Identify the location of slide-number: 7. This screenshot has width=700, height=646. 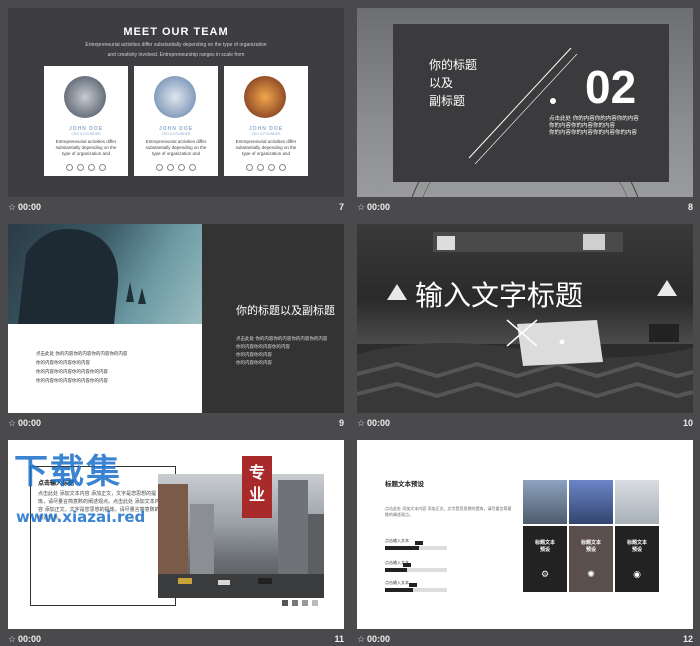
(341, 207).